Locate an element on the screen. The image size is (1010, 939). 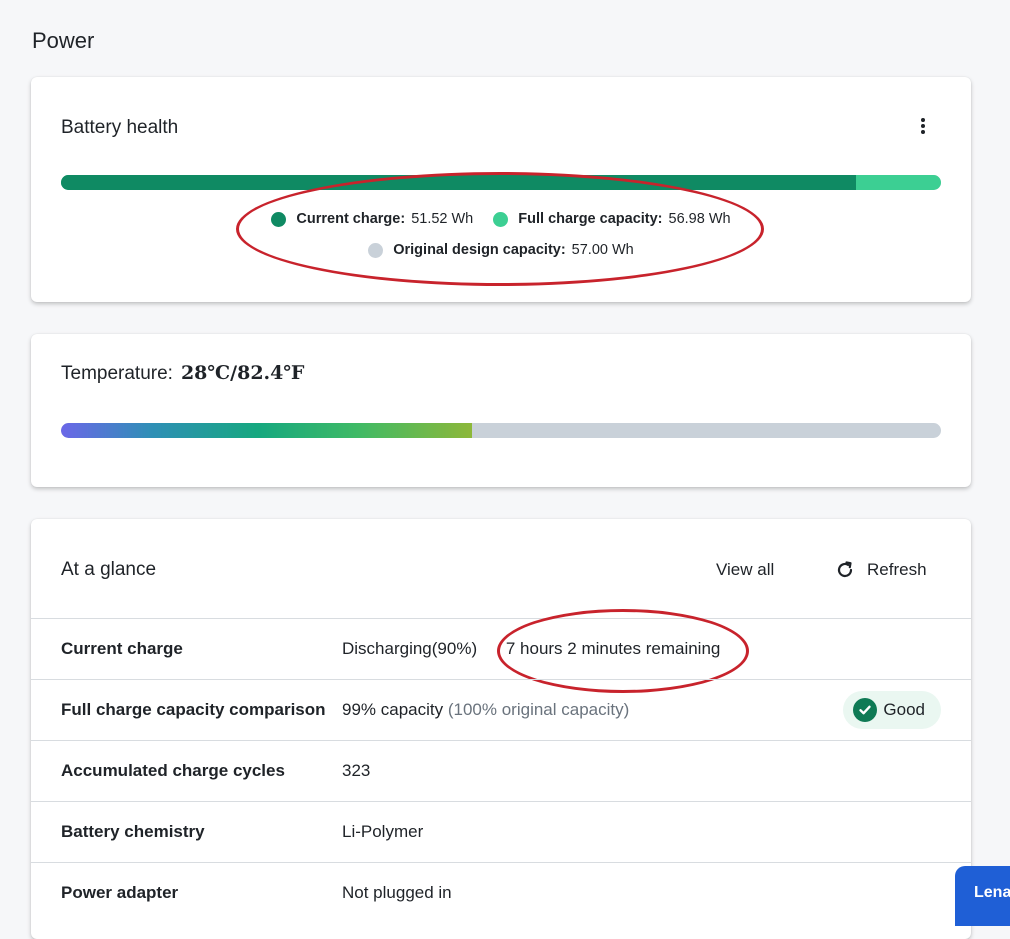
row-label: Accumulated charge cycles is located at coordinates (173, 770).